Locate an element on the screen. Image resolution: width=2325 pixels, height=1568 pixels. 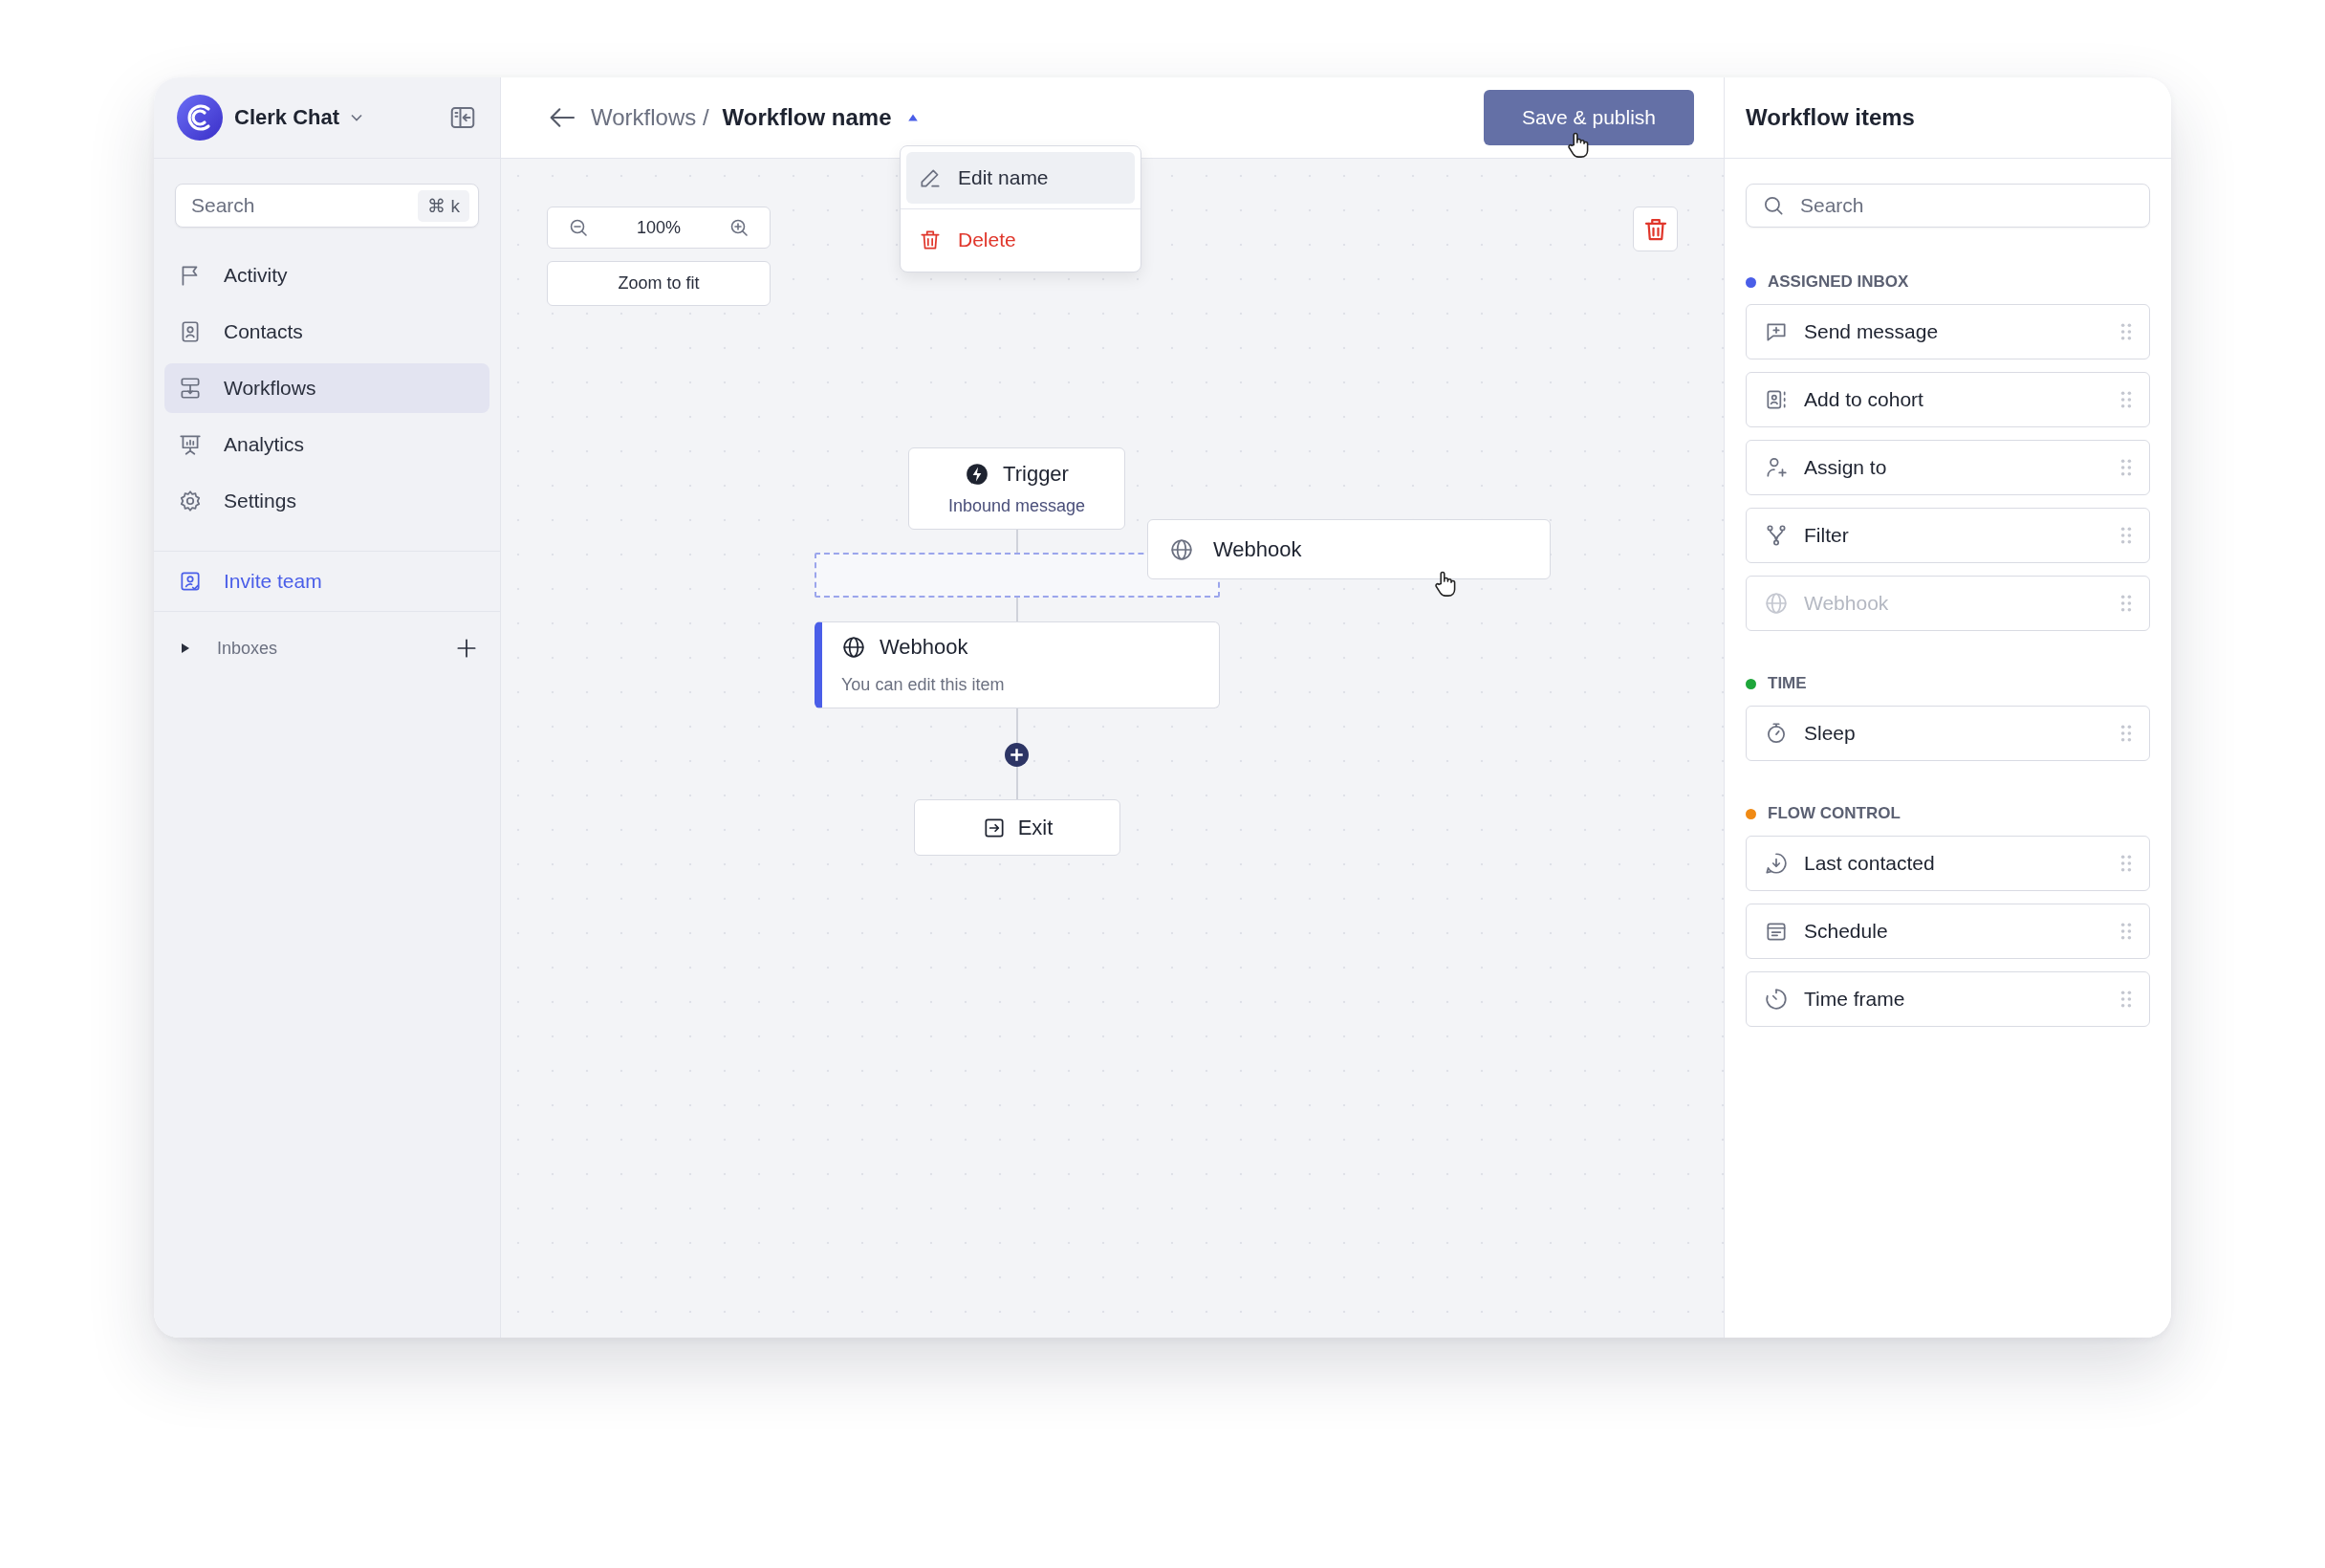
workflow-item: Schedule is located at coordinates (1948, 931).